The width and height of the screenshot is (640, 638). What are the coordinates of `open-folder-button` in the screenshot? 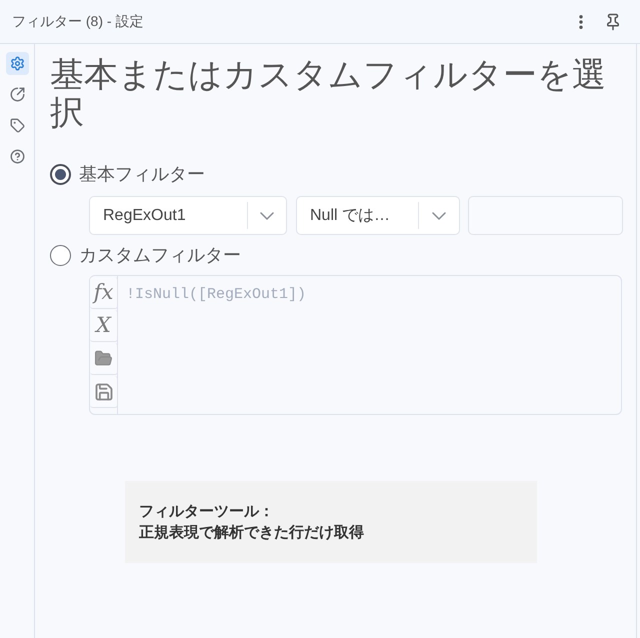 It's located at (104, 359).